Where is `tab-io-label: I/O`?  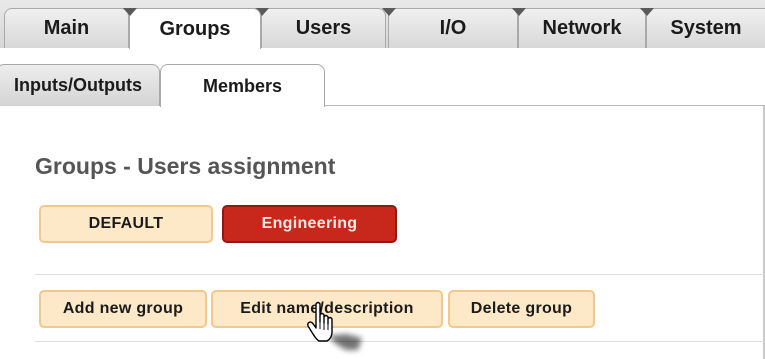
tab-io-label: I/O is located at coordinates (453, 28).